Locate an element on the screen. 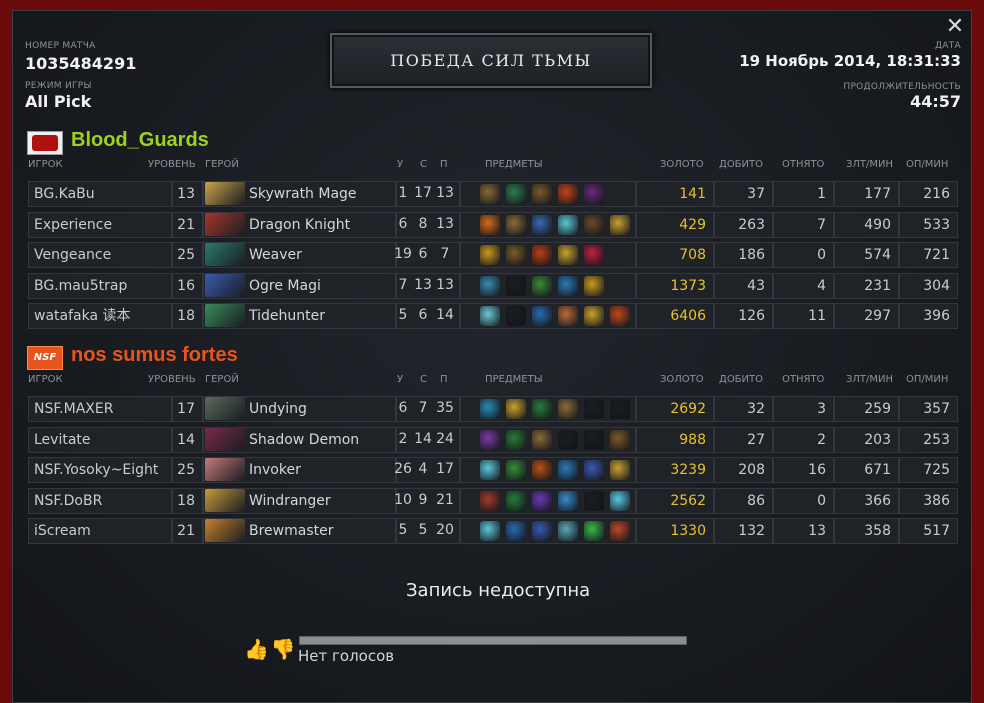  gpm: 517 is located at coordinates (928, 531).